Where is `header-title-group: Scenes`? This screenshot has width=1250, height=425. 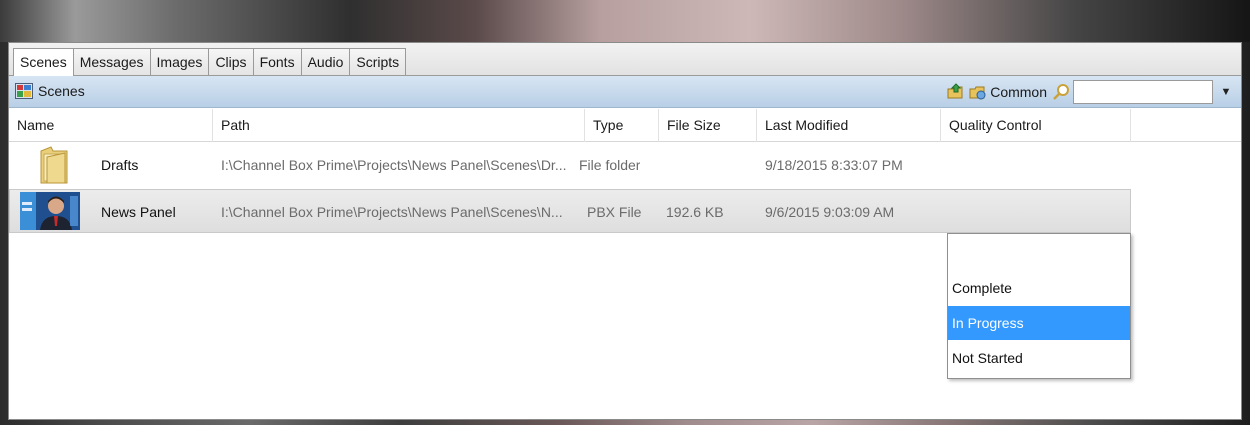 header-title-group: Scenes is located at coordinates (50, 91).